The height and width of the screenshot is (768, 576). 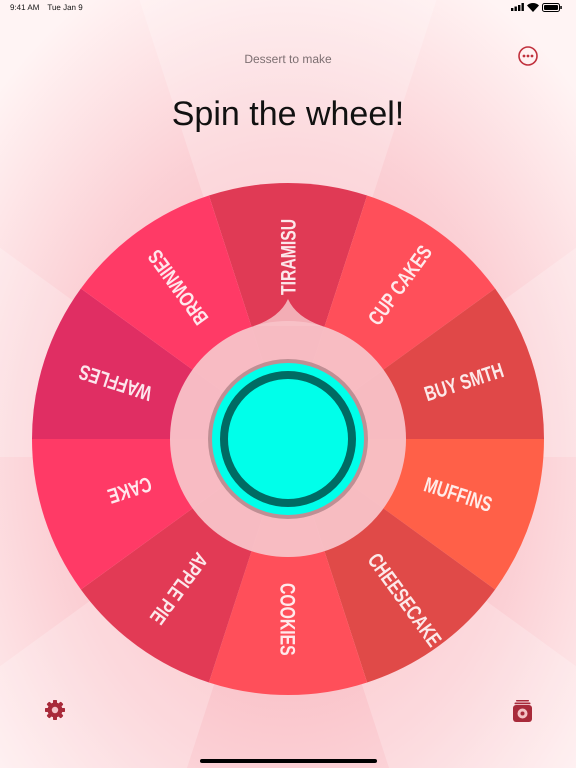 What do you see at coordinates (464, 382) in the screenshot?
I see `segment-label: BUY SMTH` at bounding box center [464, 382].